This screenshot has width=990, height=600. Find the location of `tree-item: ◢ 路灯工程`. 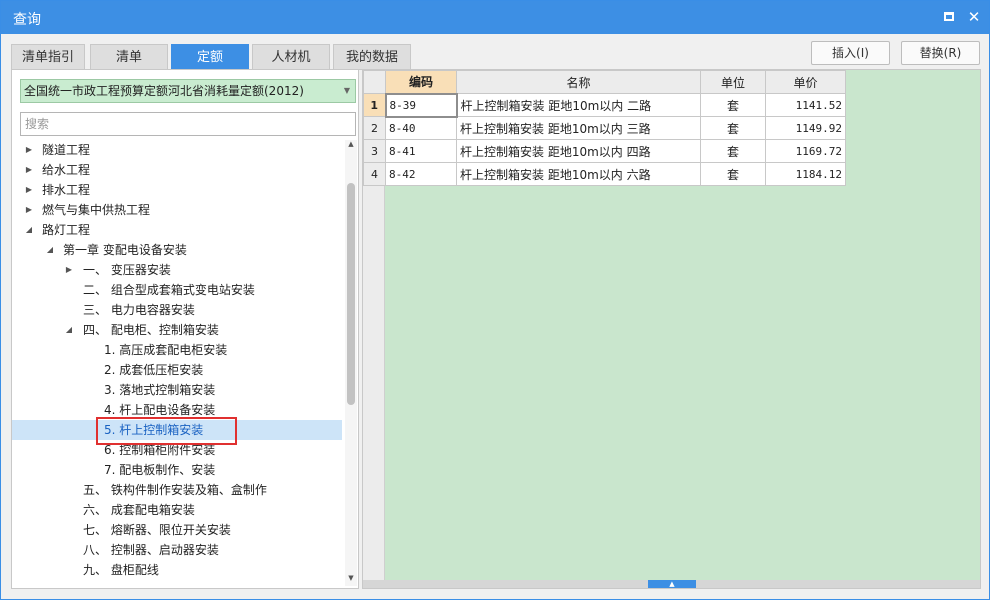

tree-item: ◢ 路灯工程 is located at coordinates (177, 230).